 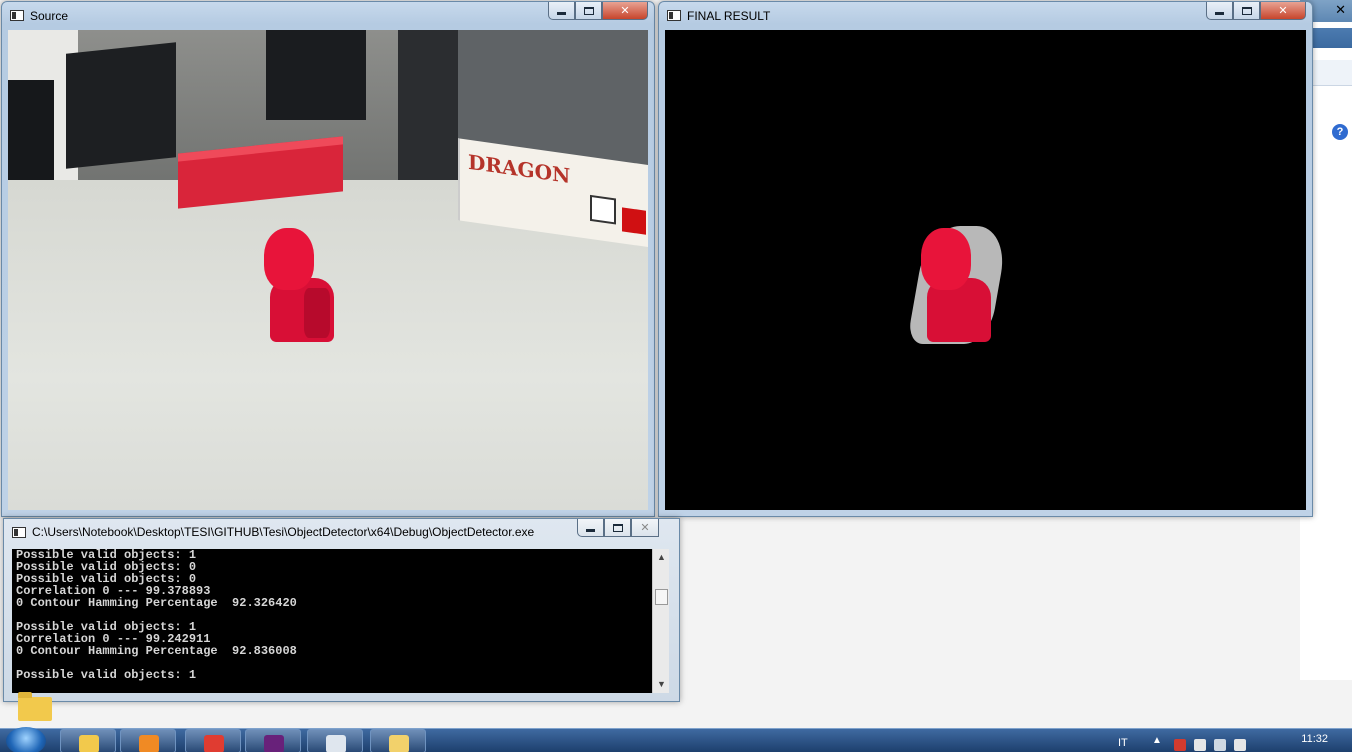 I want to click on system-tray: IT ▲ 11:32, so click(x=1232, y=740).